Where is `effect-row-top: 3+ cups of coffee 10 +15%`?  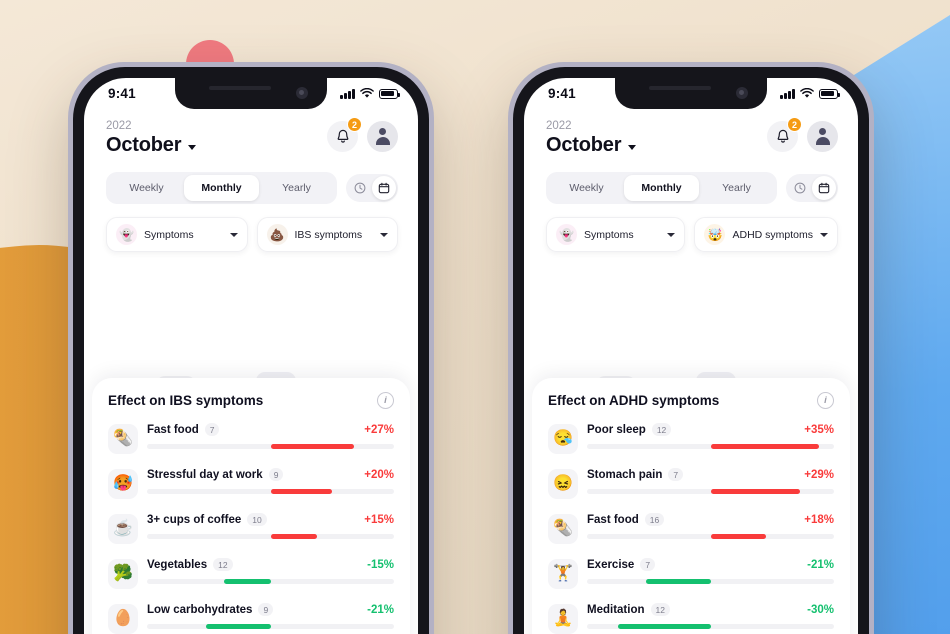
effect-row-top: 3+ cups of coffee 10 +15% is located at coordinates (270, 519).